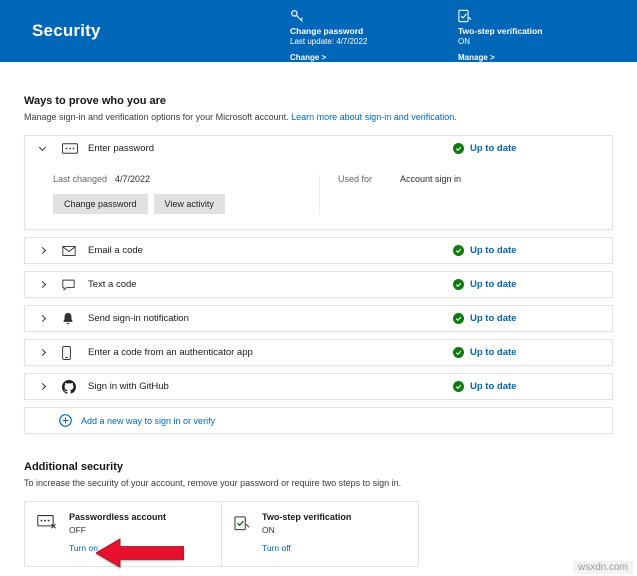 This screenshot has width=637, height=576. I want to click on watermark: wsxdn.com, so click(602, 567).